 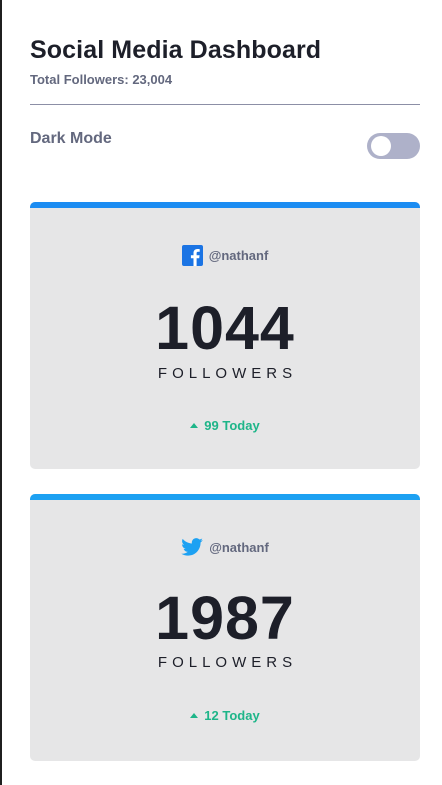 What do you see at coordinates (225, 328) in the screenshot?
I see `follower-count: 1044` at bounding box center [225, 328].